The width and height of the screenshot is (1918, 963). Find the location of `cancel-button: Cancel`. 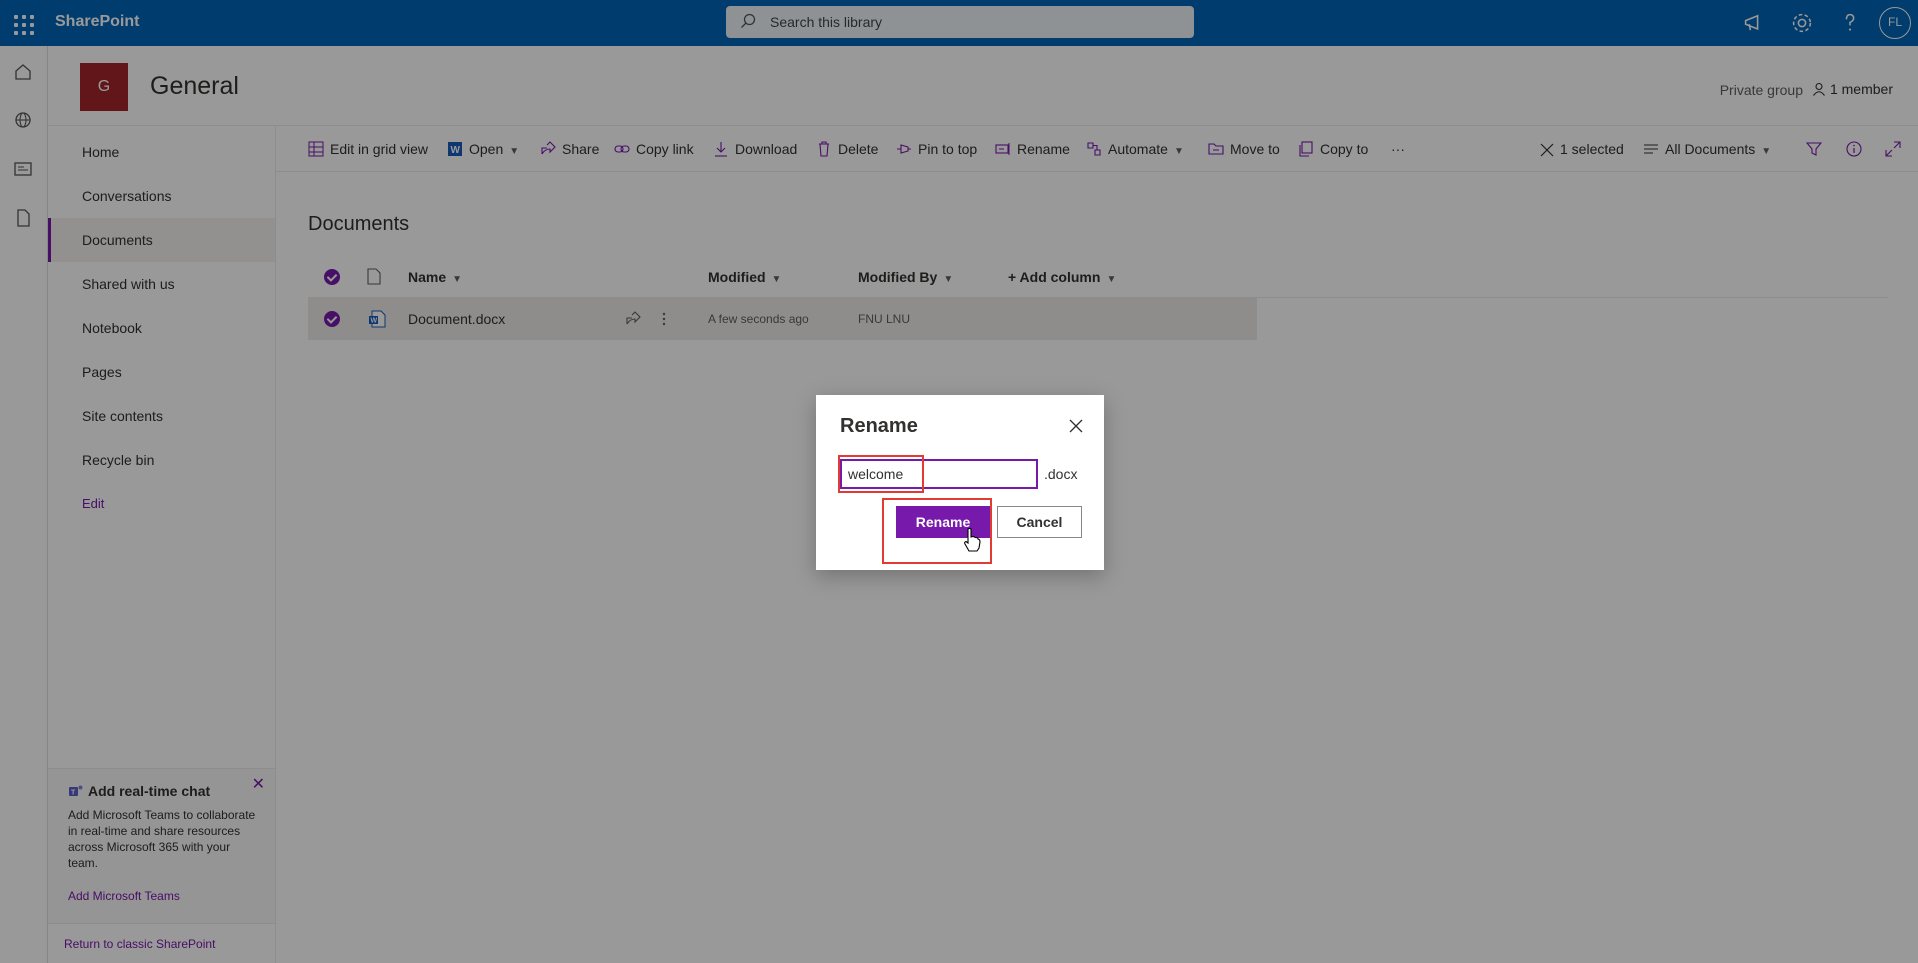

cancel-button: Cancel is located at coordinates (1039, 522).